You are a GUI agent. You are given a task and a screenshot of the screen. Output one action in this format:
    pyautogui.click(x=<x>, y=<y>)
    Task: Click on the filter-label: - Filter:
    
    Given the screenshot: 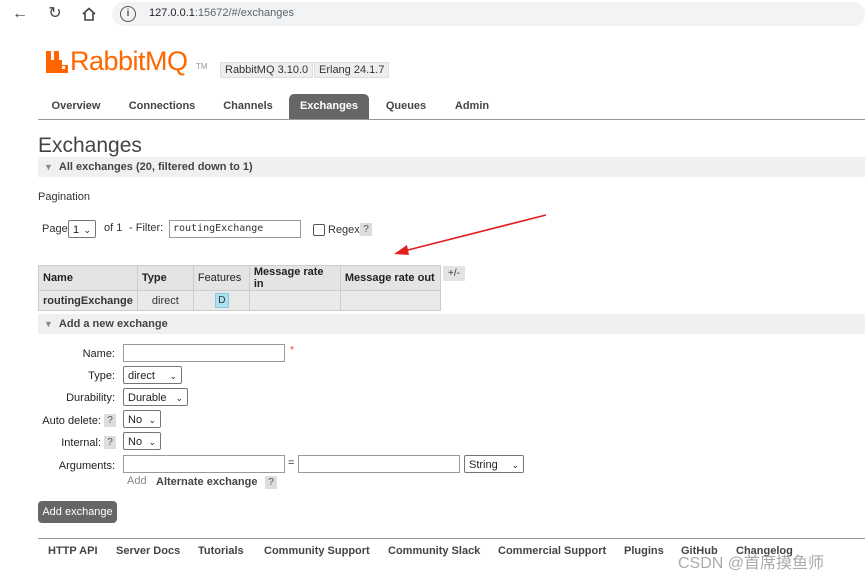 What is the action you would take?
    pyautogui.click(x=146, y=228)
    